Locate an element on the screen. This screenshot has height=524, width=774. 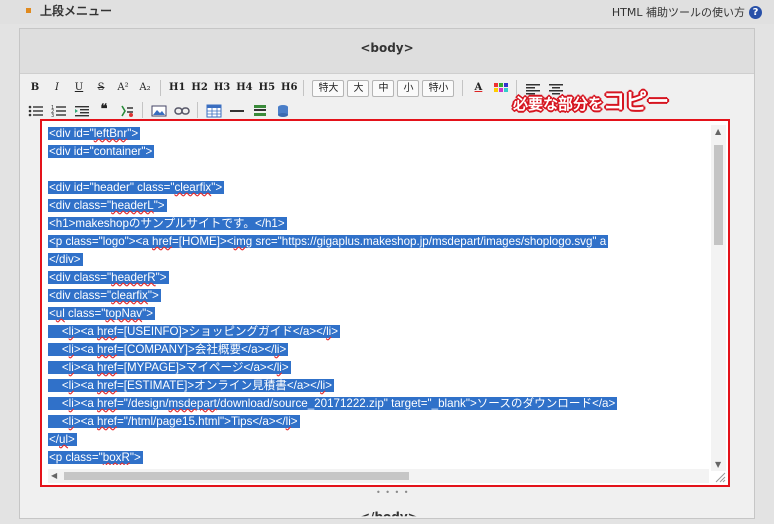
bullet-list-icon is located at coordinates (36, 110).